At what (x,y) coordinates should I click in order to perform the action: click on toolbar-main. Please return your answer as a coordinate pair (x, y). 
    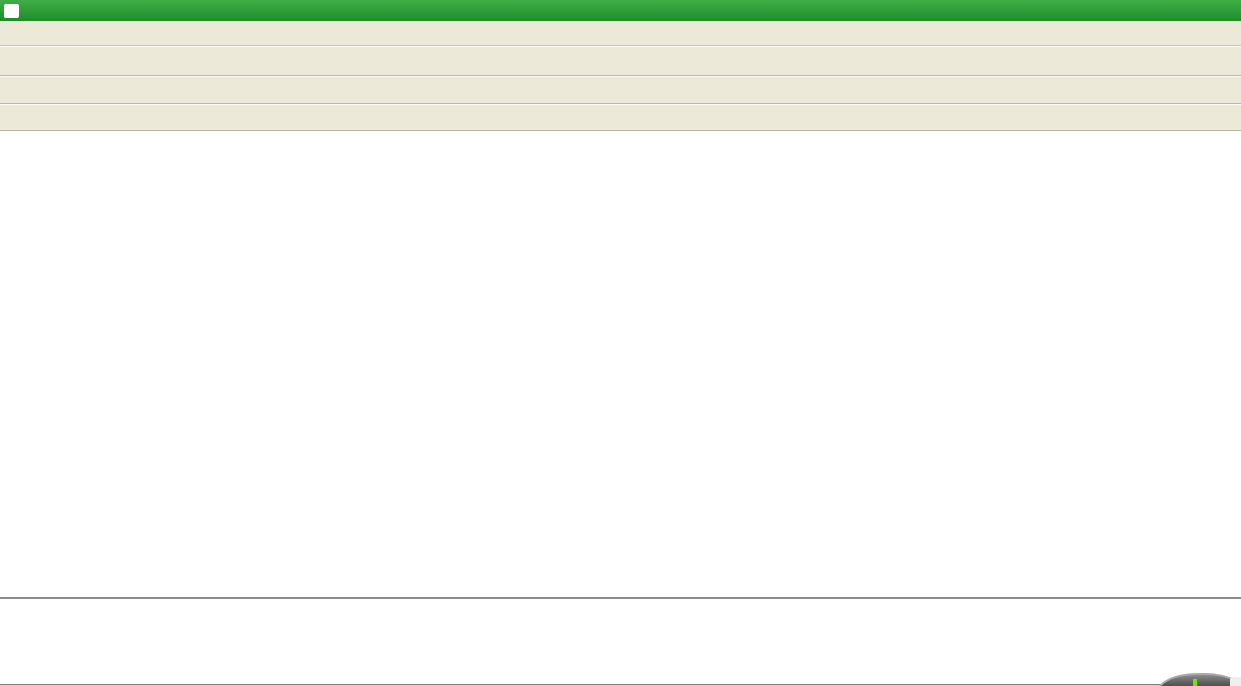
    Looking at the image, I should click on (620, 61).